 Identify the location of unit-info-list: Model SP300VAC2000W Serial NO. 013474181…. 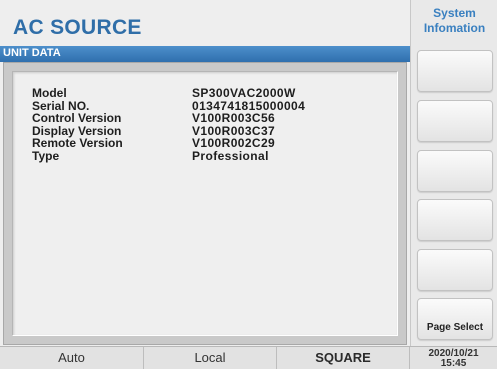
(168, 124).